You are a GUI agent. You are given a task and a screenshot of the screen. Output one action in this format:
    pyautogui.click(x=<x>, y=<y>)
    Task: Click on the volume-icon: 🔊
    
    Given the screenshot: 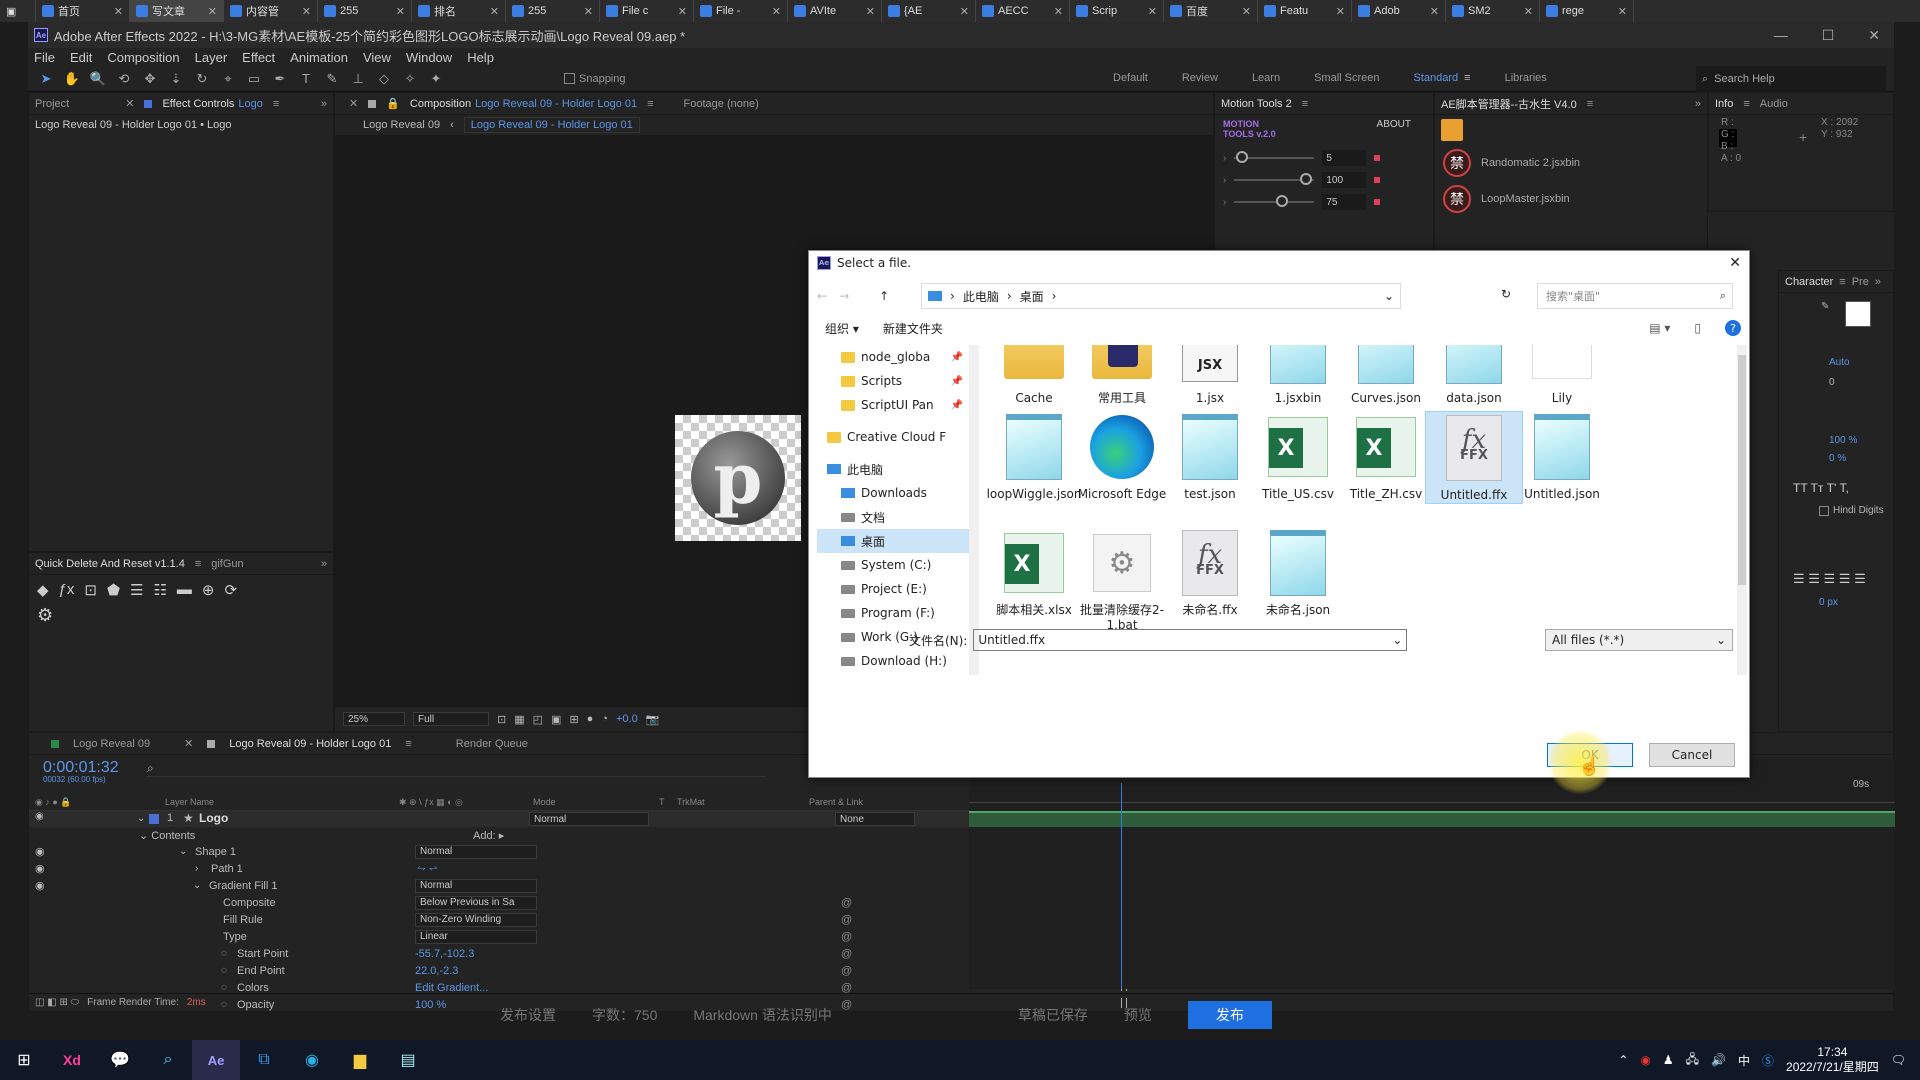 What is the action you would take?
    pyautogui.click(x=1718, y=1060)
    